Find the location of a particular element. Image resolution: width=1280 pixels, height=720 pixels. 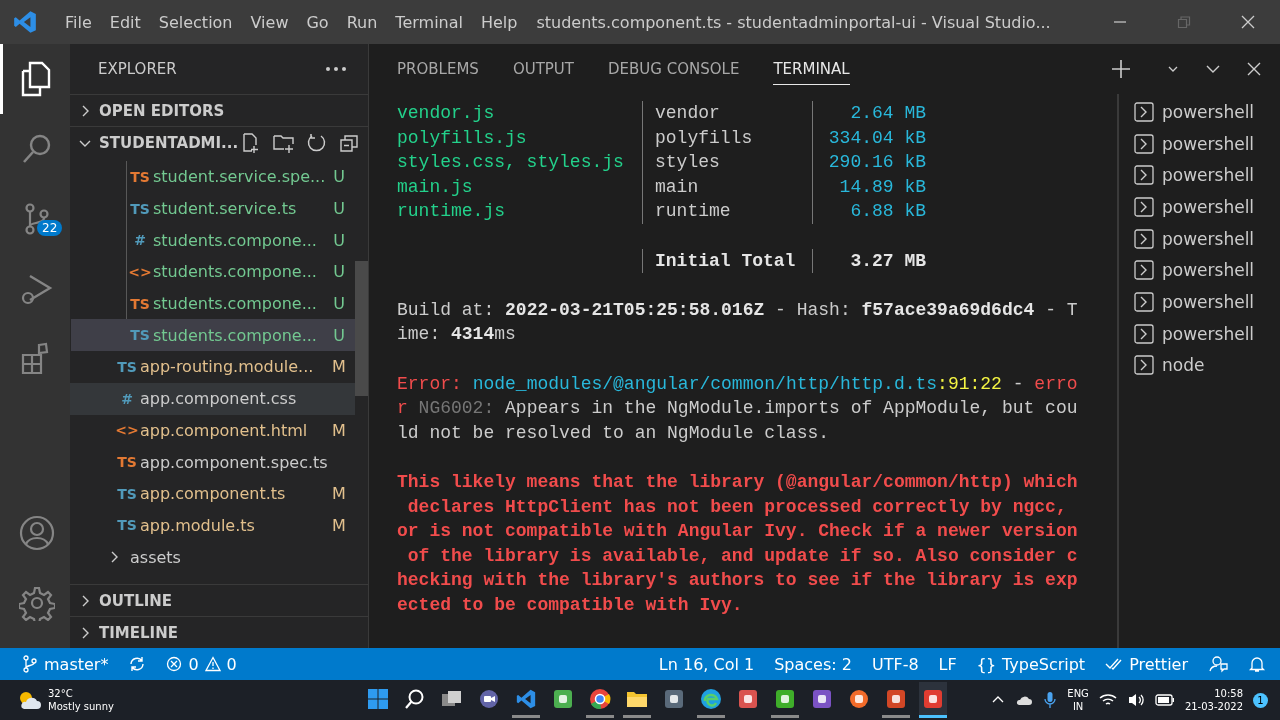

menu-item: View is located at coordinates (269, 22).